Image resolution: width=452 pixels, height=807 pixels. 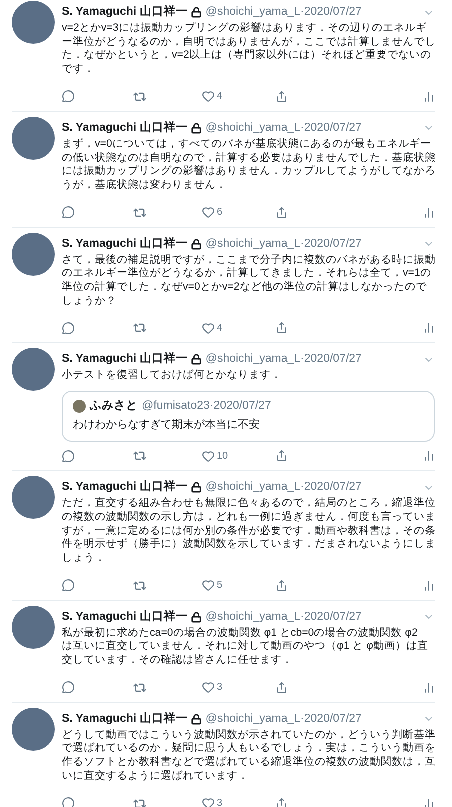 I want to click on like-count: 5, so click(x=220, y=586).